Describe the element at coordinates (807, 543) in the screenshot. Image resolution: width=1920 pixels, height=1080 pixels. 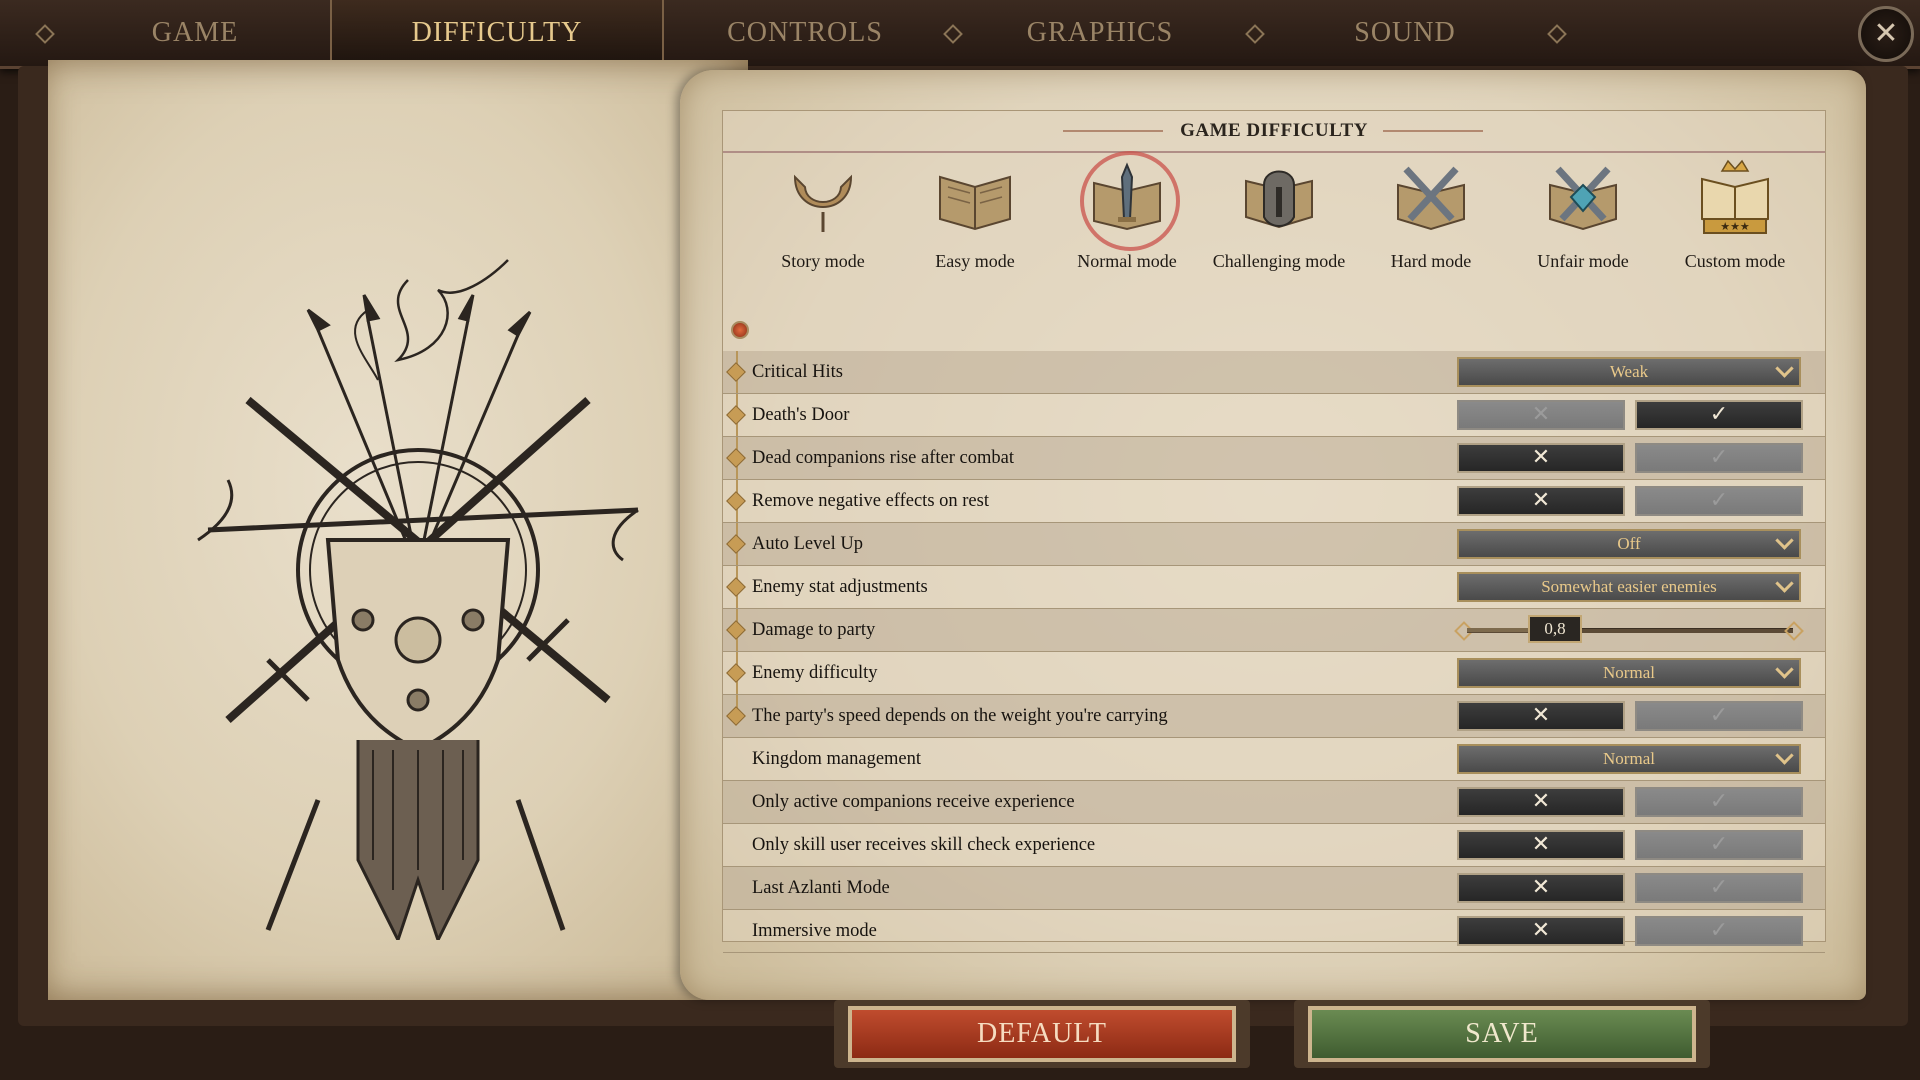
I see `setting-label: Auto Level Up` at that location.